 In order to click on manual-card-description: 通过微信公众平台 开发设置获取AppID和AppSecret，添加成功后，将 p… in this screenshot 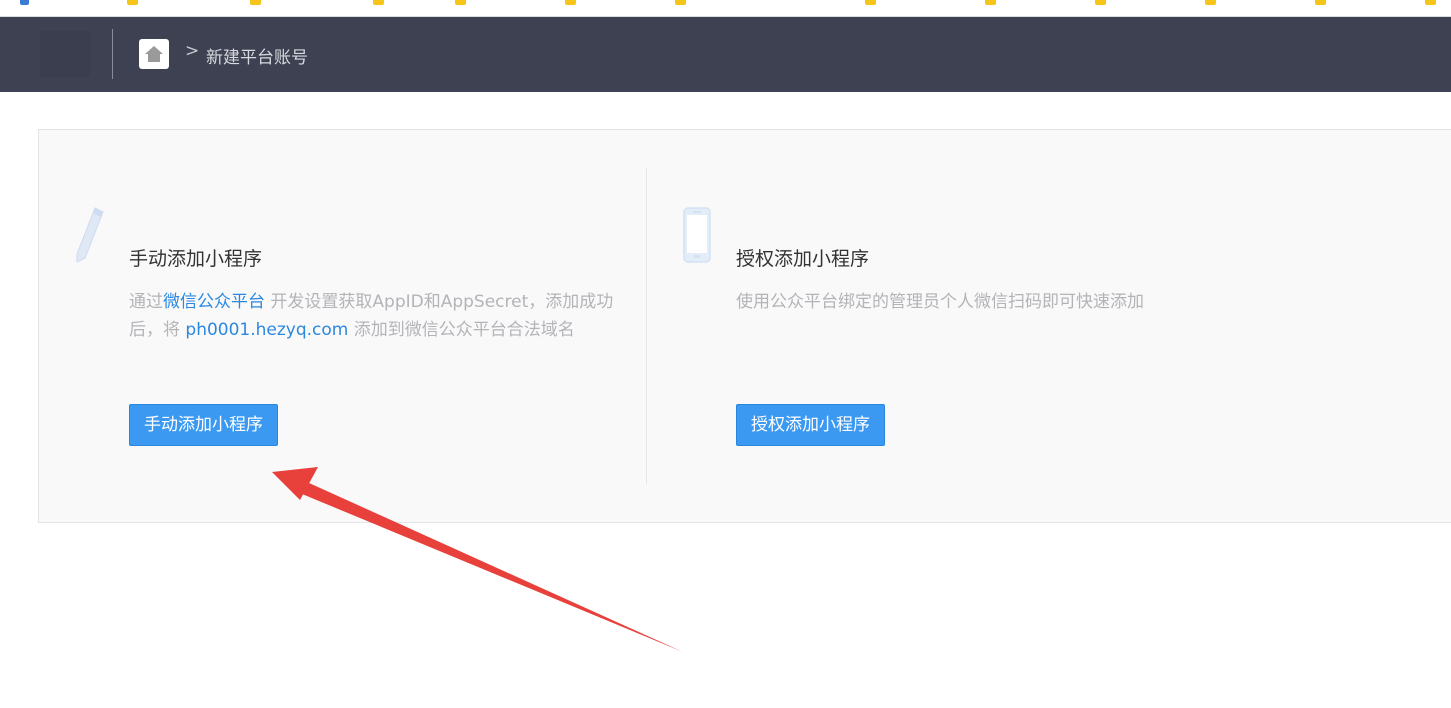, I will do `click(374, 316)`.